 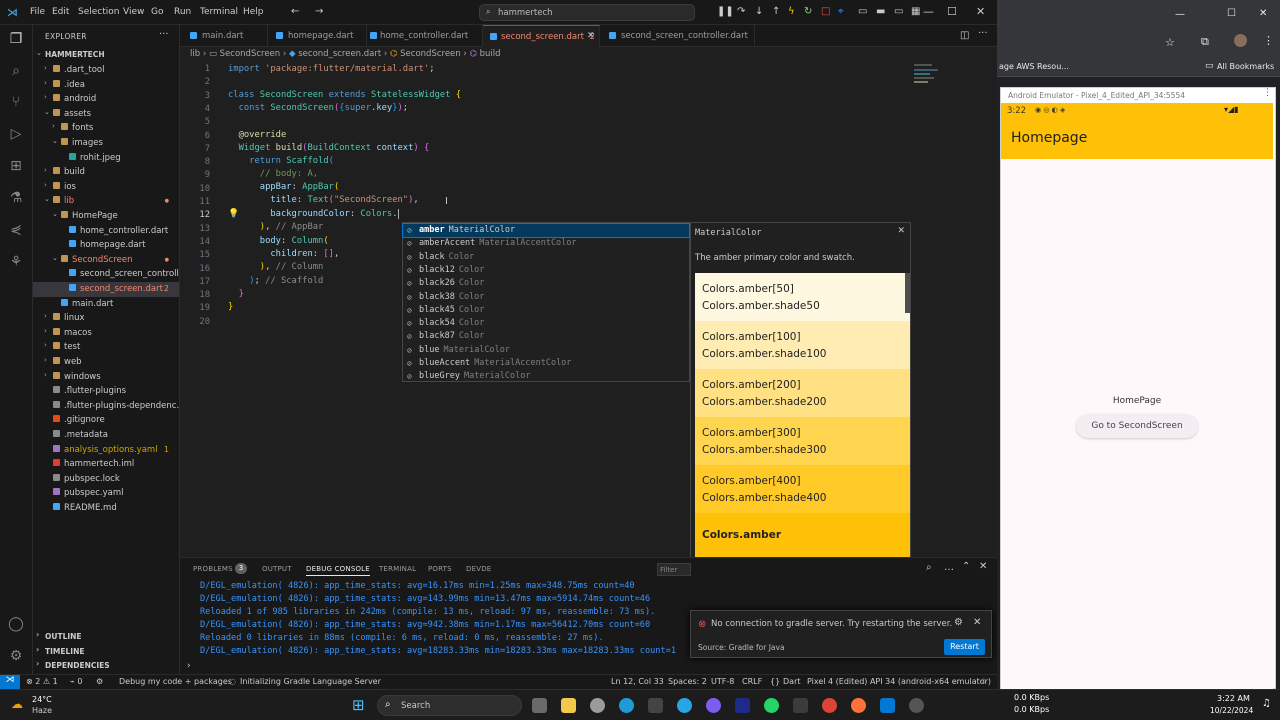 I want to click on tree-item: ⌄ assets, so click(x=106, y=114).